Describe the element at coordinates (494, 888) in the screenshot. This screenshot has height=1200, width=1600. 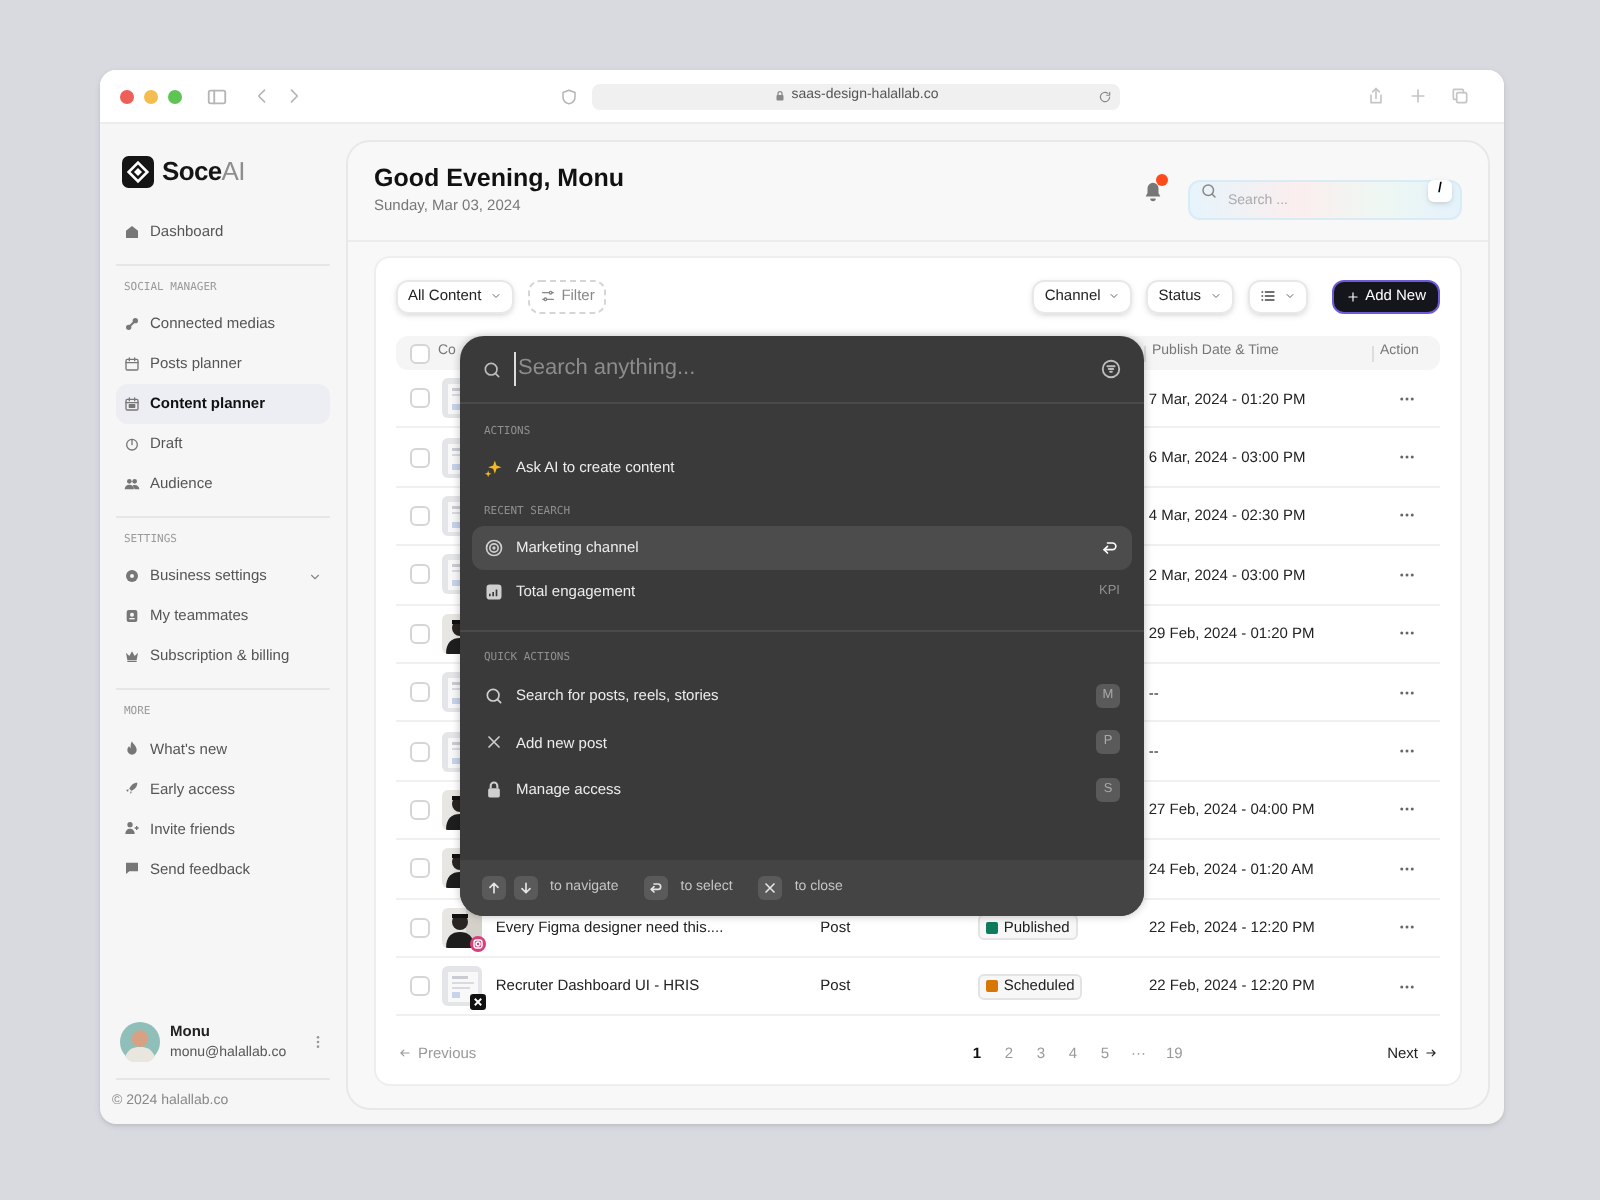
I see `arrow-up-key-icon` at that location.